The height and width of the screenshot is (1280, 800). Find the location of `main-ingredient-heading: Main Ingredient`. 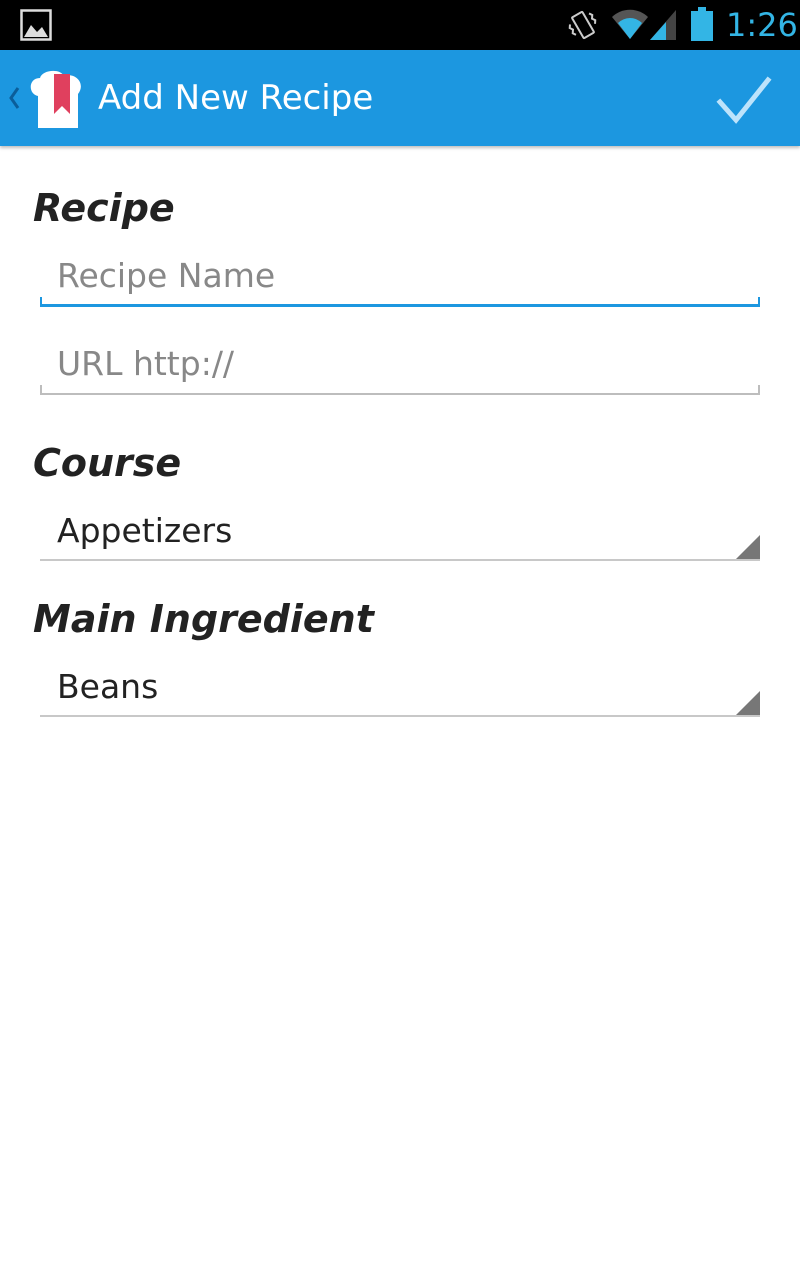

main-ingredient-heading: Main Ingredient is located at coordinates (203, 619).